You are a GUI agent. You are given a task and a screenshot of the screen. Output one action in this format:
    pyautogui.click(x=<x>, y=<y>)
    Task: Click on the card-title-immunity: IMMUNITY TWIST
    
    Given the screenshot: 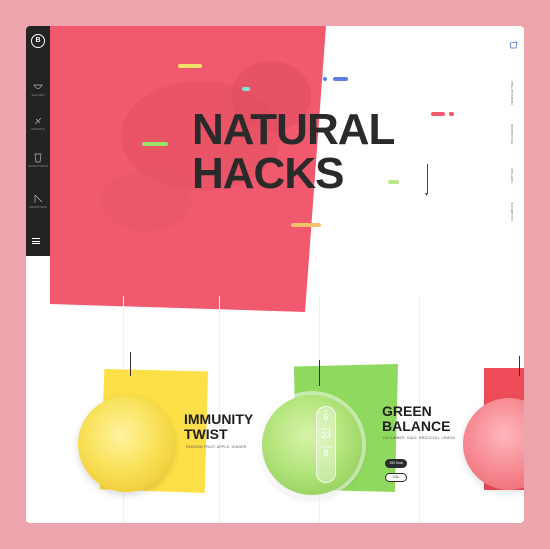 What is the action you would take?
    pyautogui.click(x=218, y=427)
    